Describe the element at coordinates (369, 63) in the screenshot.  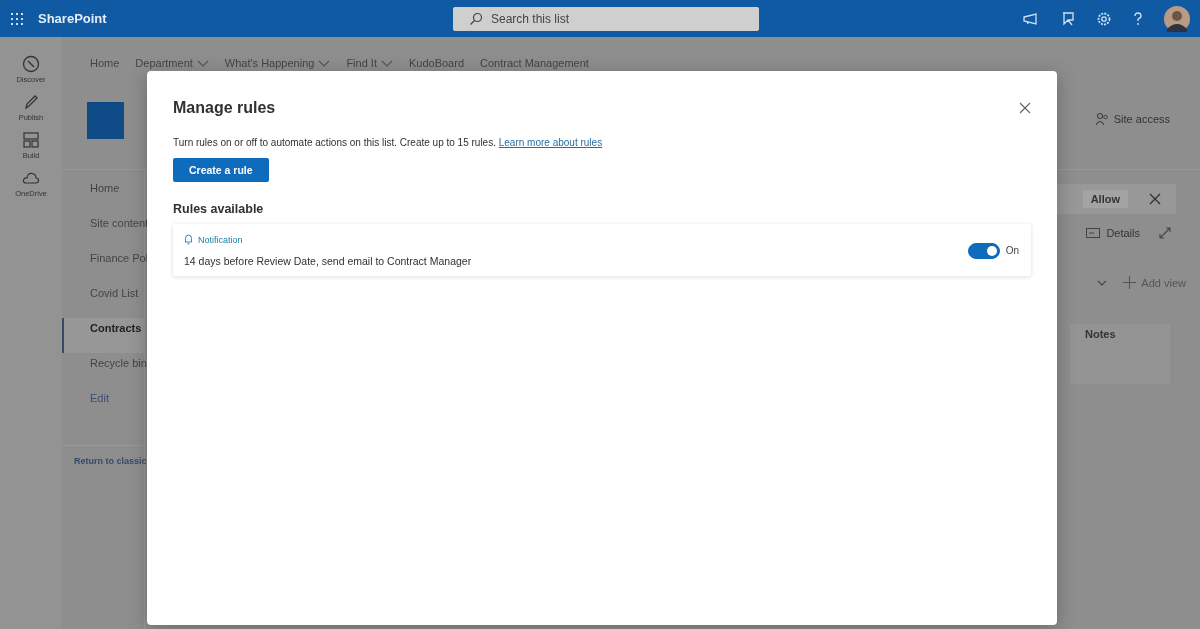
I see `nav-link: Find It` at that location.